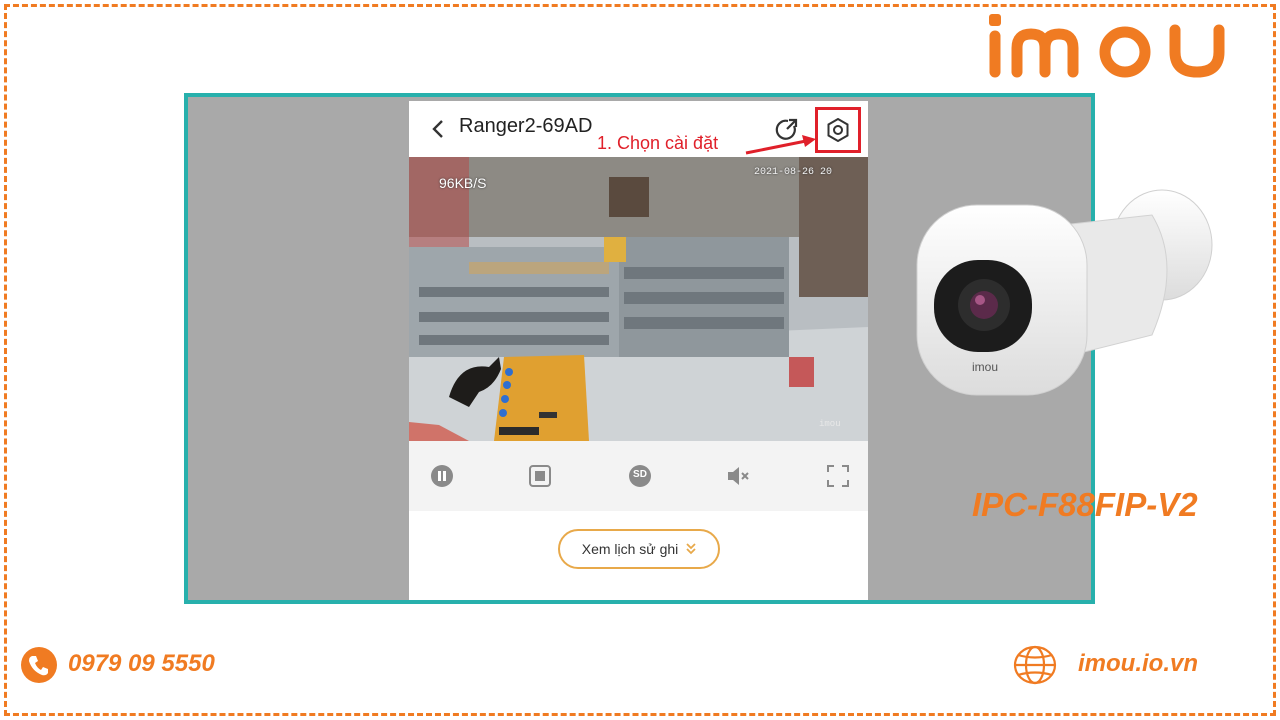 The image size is (1280, 720). I want to click on playback-controls: SD, so click(638, 476).